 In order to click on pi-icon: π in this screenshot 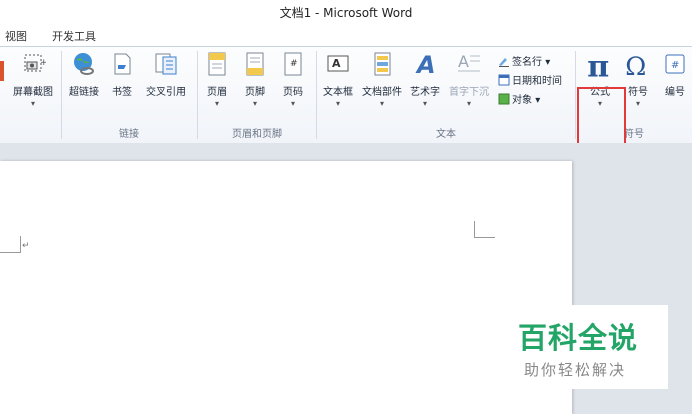, I will do `click(598, 66)`.